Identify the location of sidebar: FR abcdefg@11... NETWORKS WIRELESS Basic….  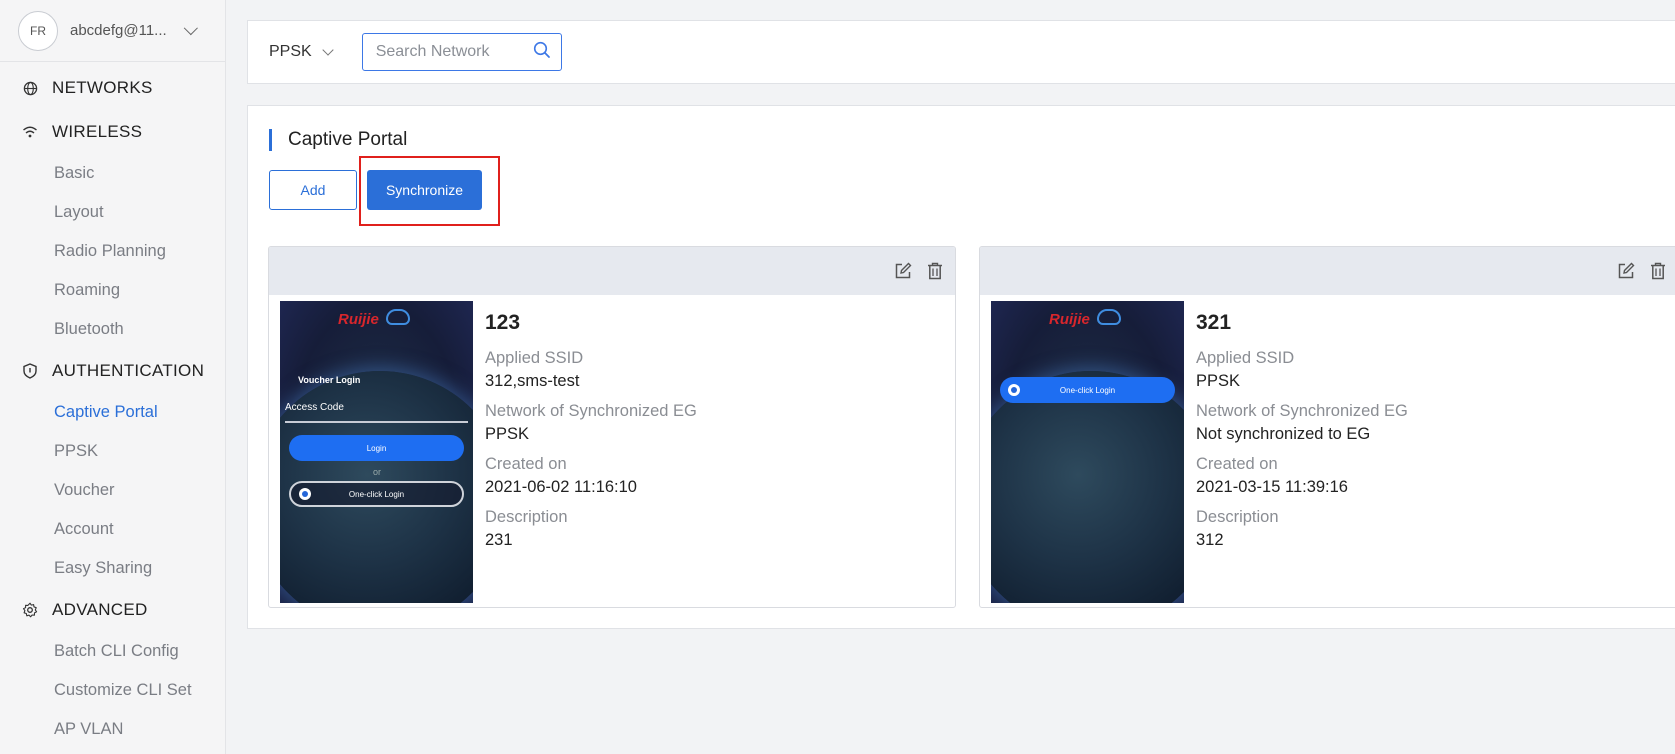
(113, 377).